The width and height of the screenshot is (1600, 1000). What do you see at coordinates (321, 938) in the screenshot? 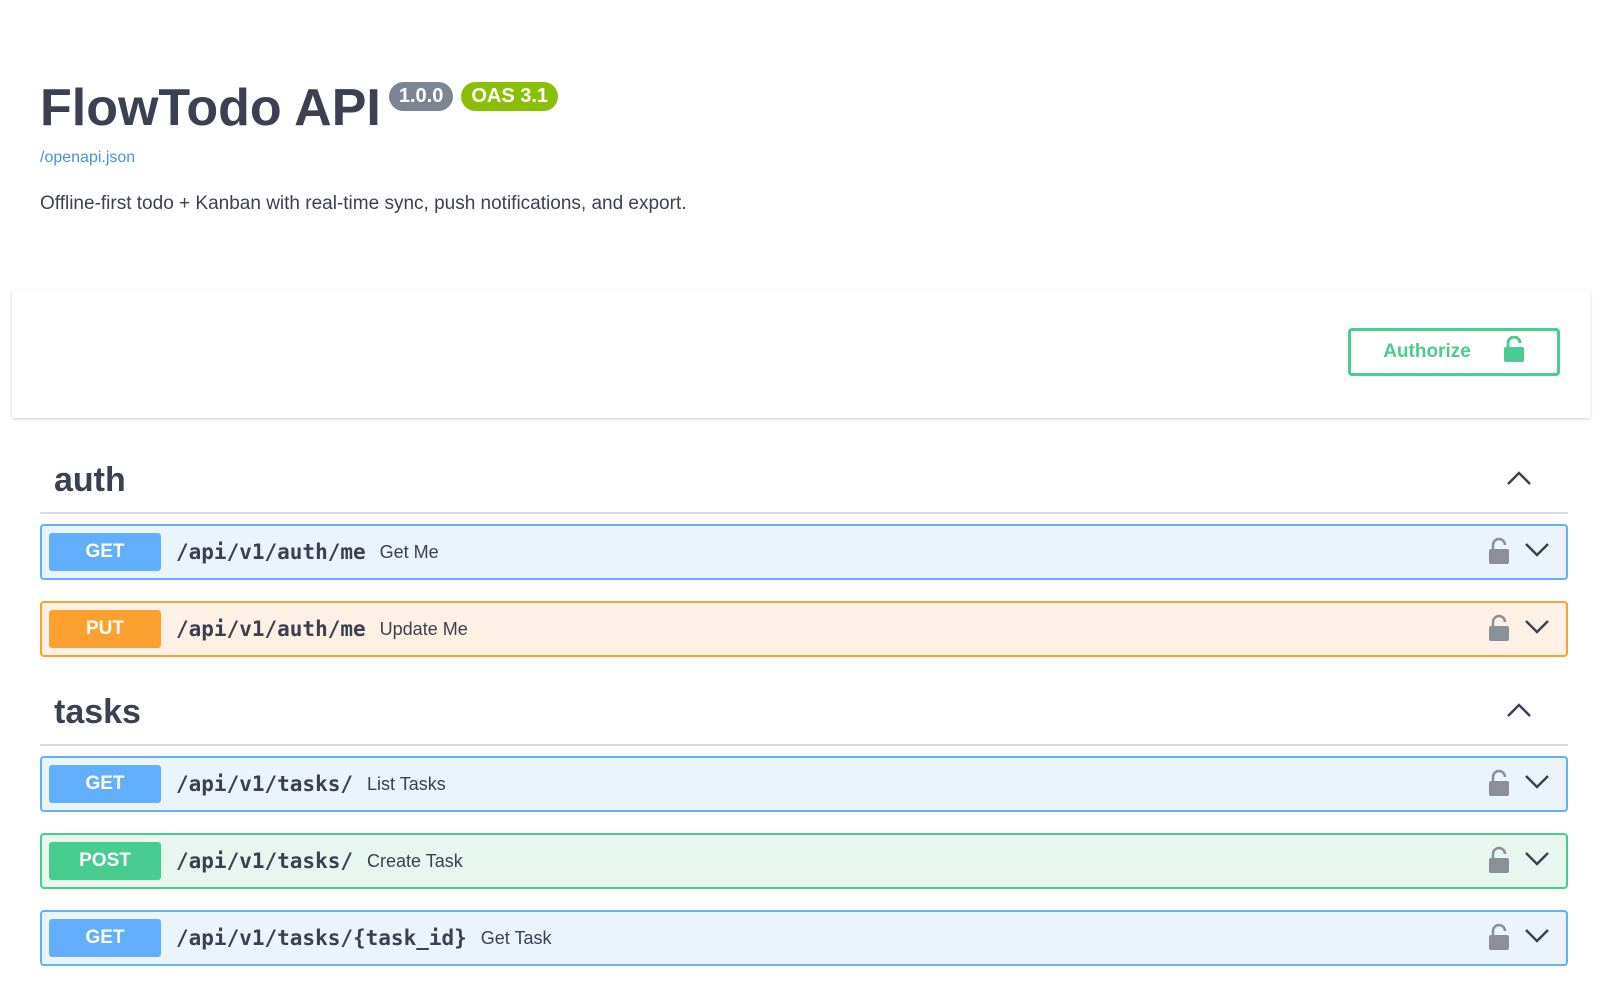
I see `operation-path: /api/v1/tasks/{task_id}` at bounding box center [321, 938].